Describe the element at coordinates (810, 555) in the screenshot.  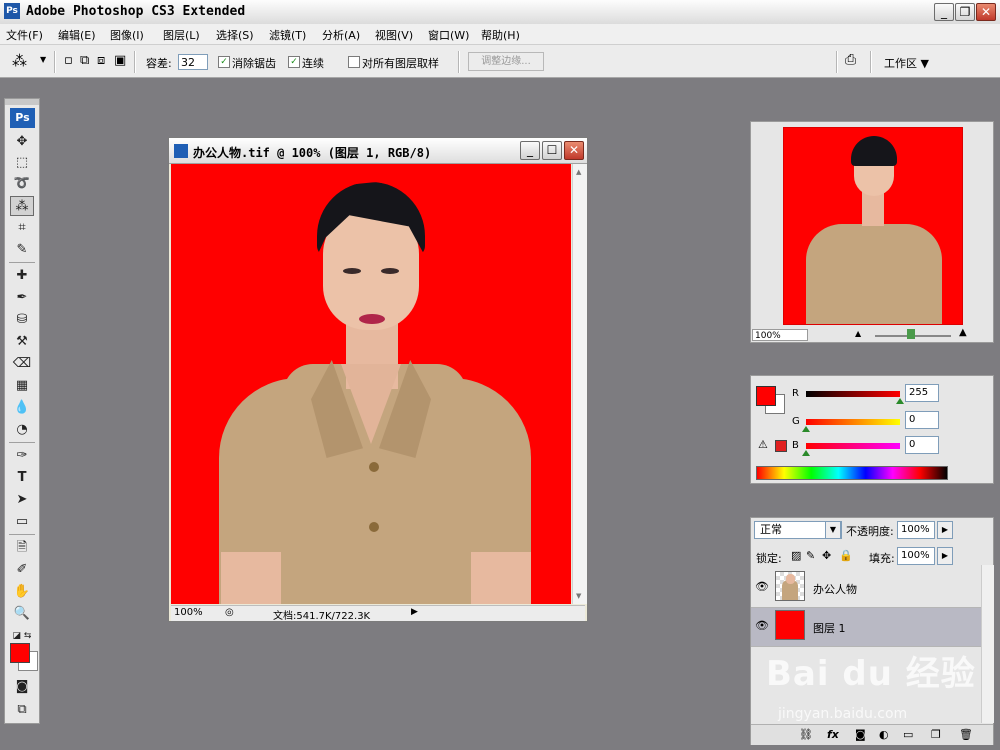
I see `lock-image-icon: ✎` at that location.